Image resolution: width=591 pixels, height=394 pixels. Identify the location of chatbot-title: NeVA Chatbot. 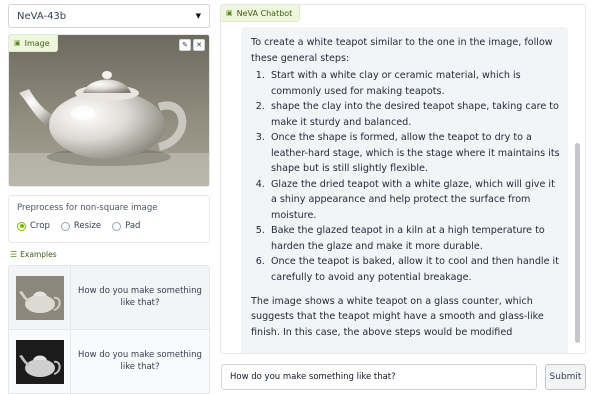
(264, 13).